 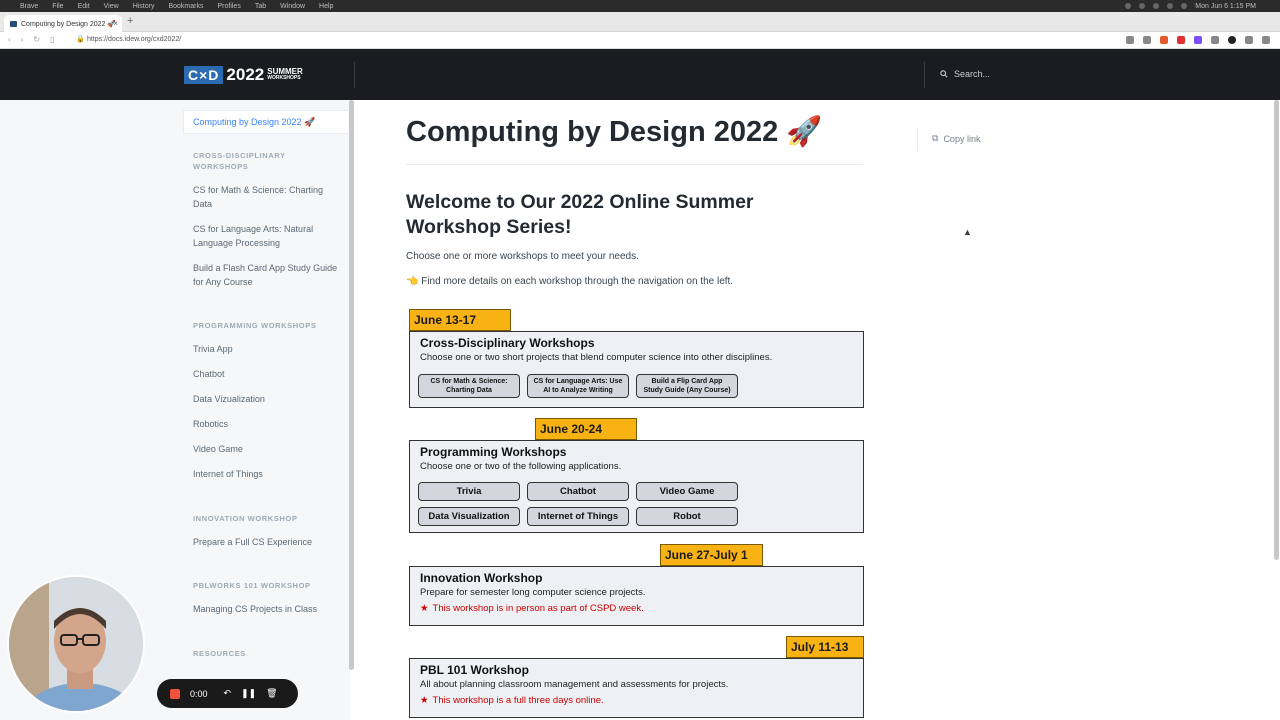 What do you see at coordinates (265, 197) in the screenshot?
I see `sidebar-item-math-science: CS for Math & Science: Charting Data` at bounding box center [265, 197].